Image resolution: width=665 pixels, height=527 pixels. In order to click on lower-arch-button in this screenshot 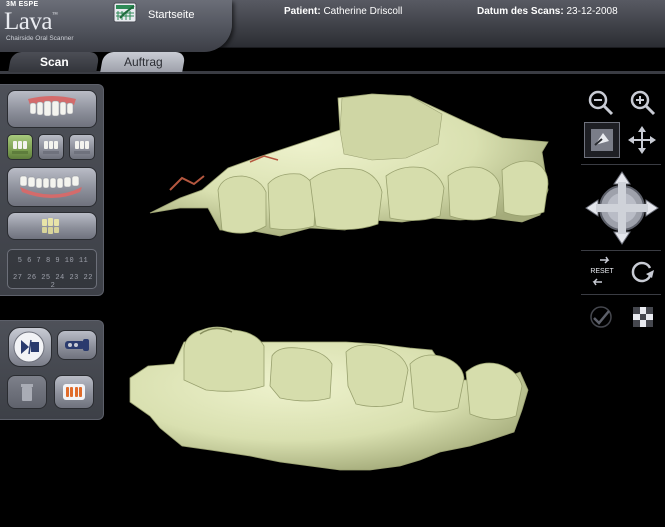, I will do `click(52, 187)`.